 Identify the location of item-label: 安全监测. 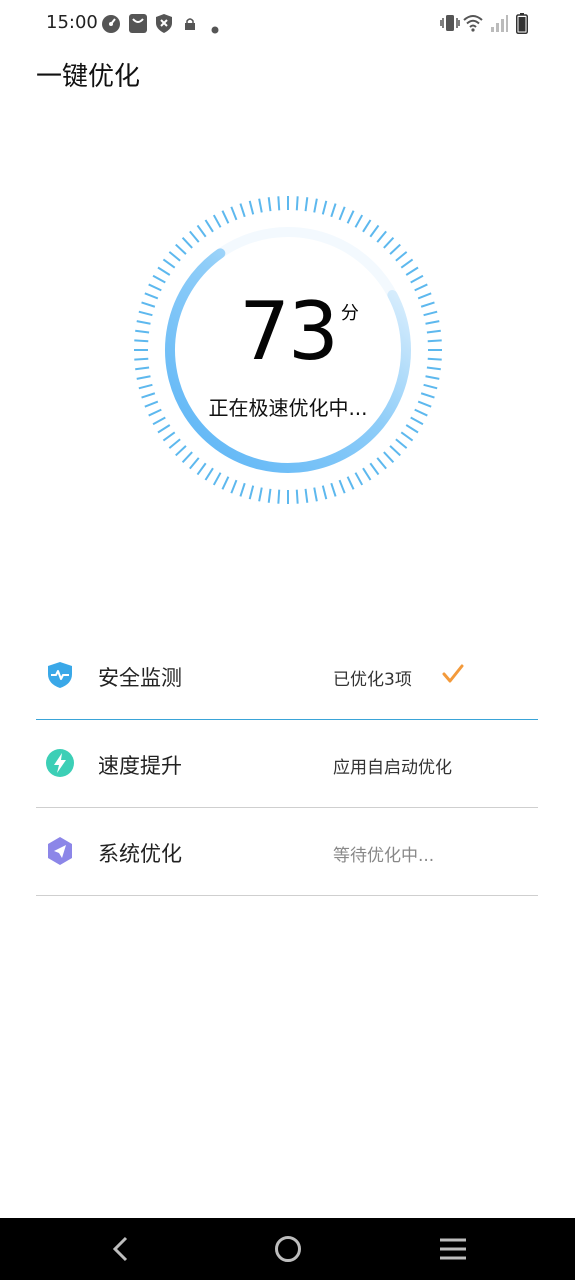
(140, 678).